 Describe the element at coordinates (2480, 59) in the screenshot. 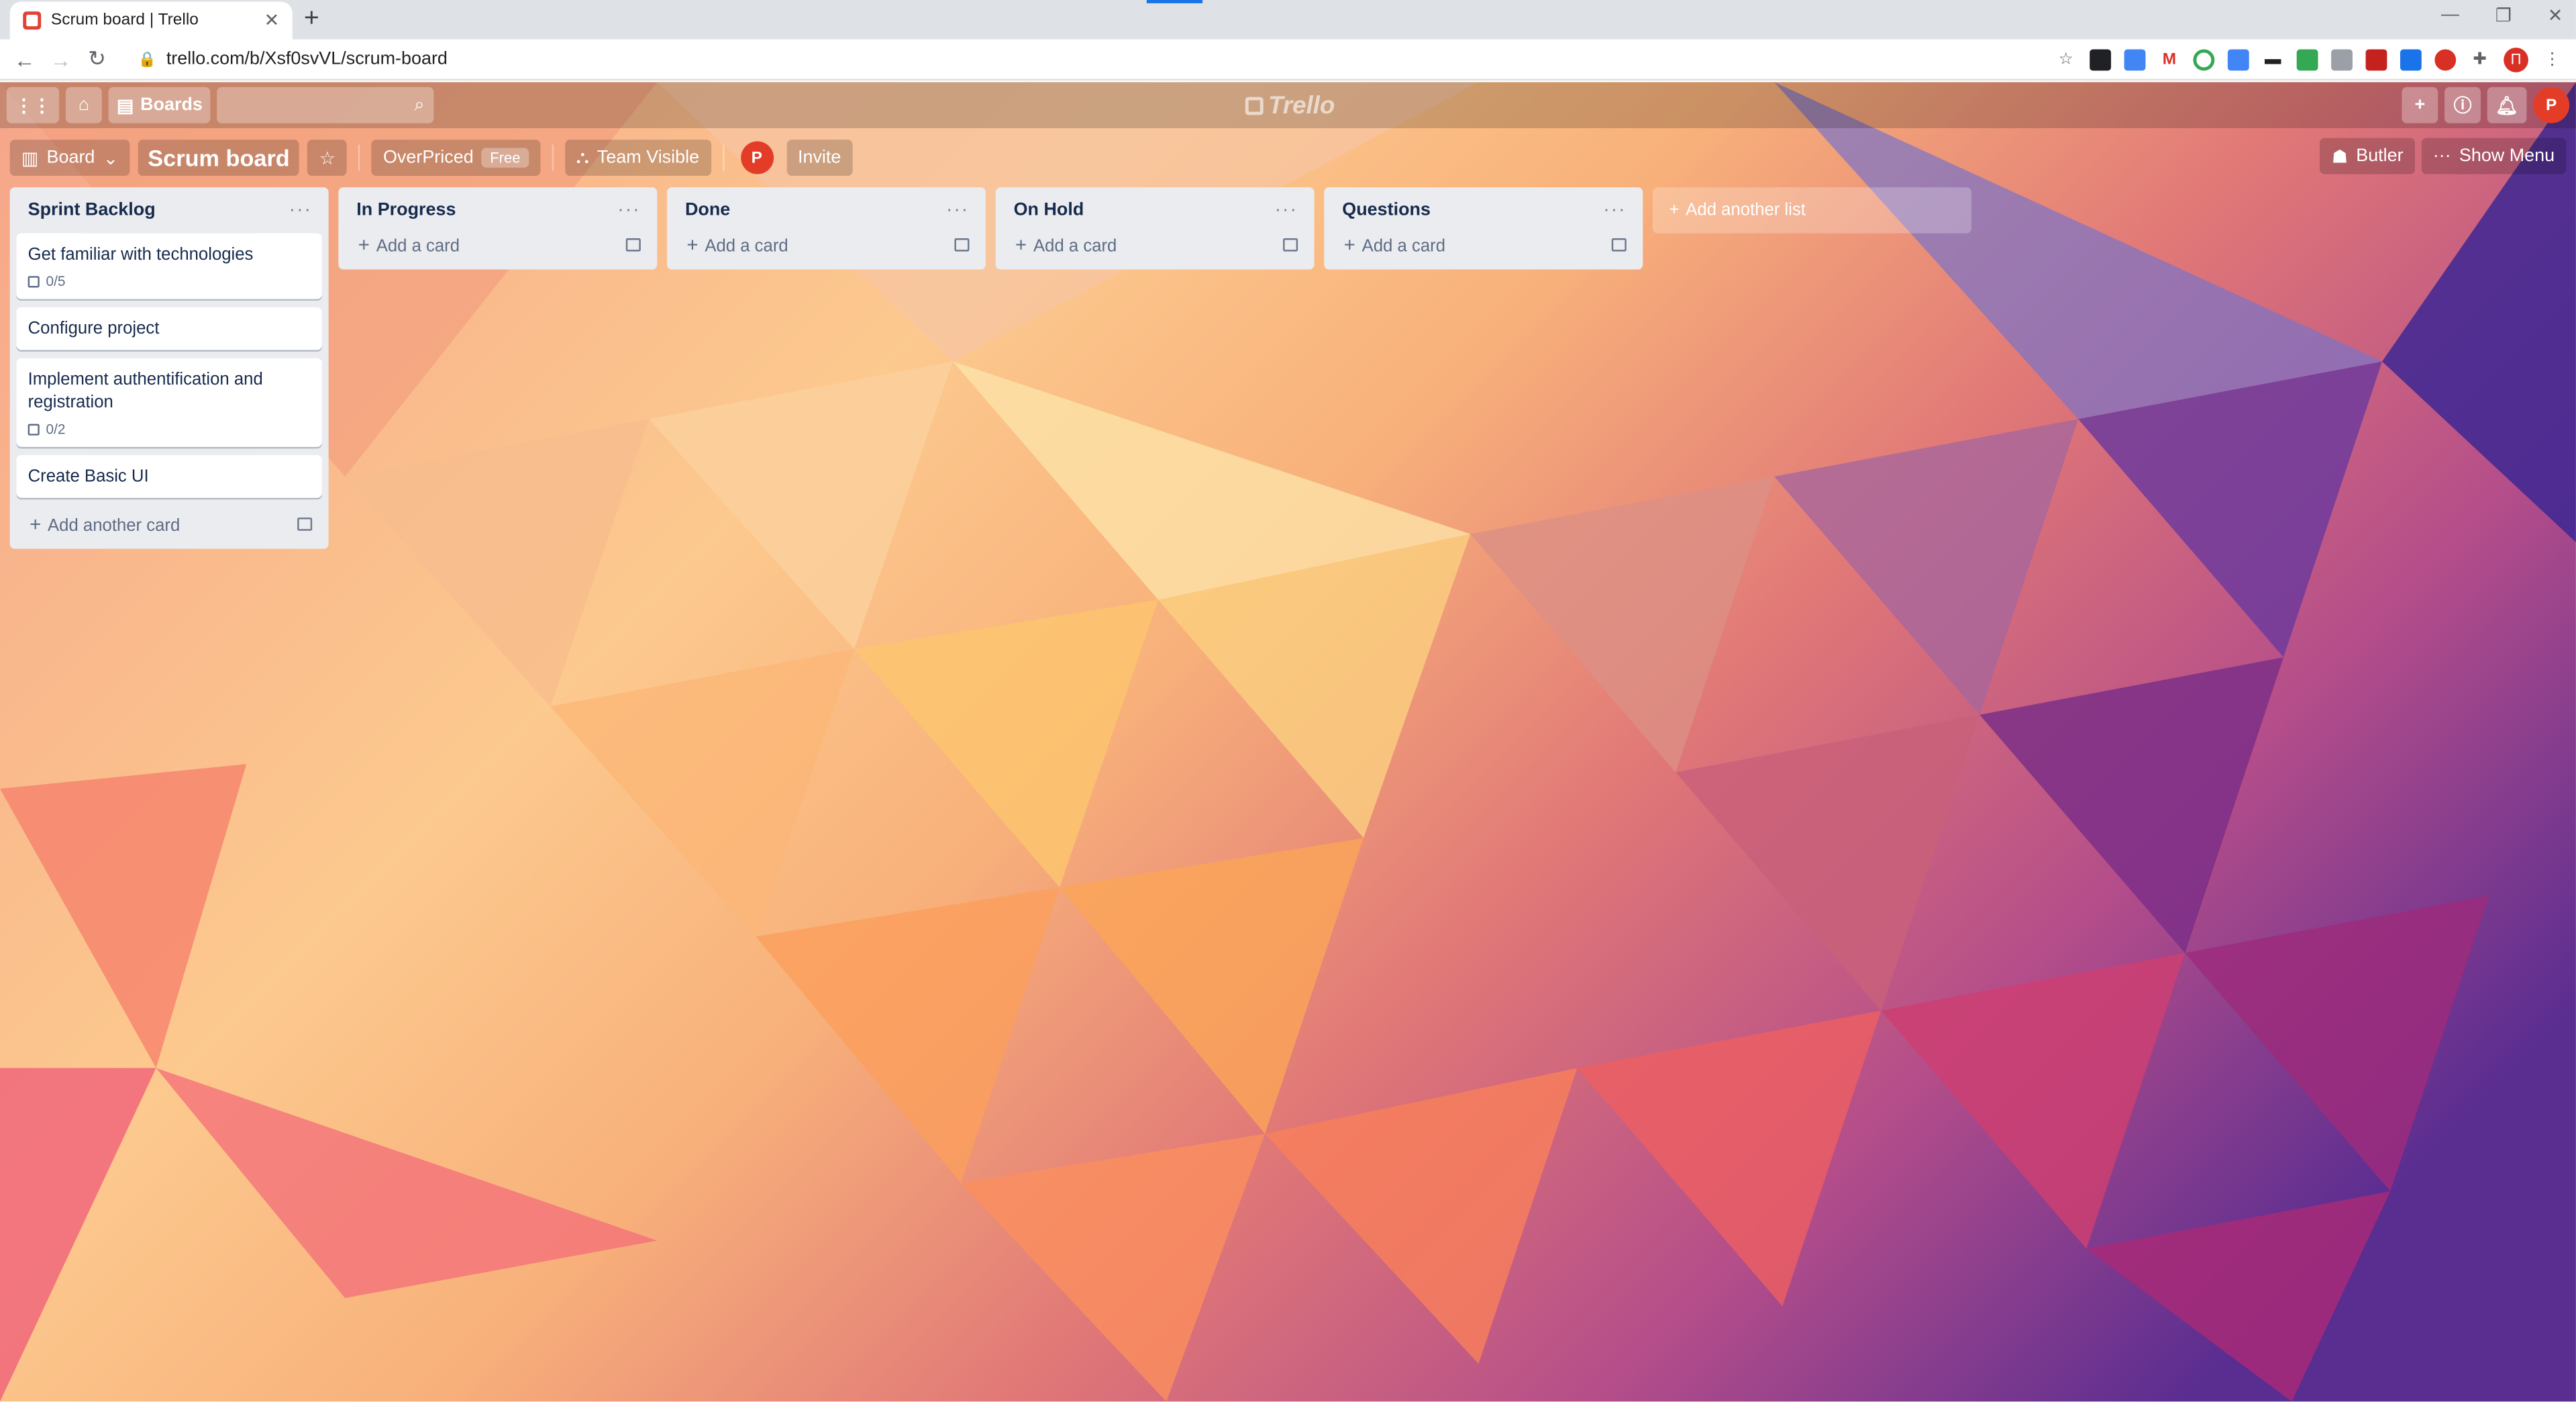

I see `extensions-puzzle-icon: ✚` at that location.